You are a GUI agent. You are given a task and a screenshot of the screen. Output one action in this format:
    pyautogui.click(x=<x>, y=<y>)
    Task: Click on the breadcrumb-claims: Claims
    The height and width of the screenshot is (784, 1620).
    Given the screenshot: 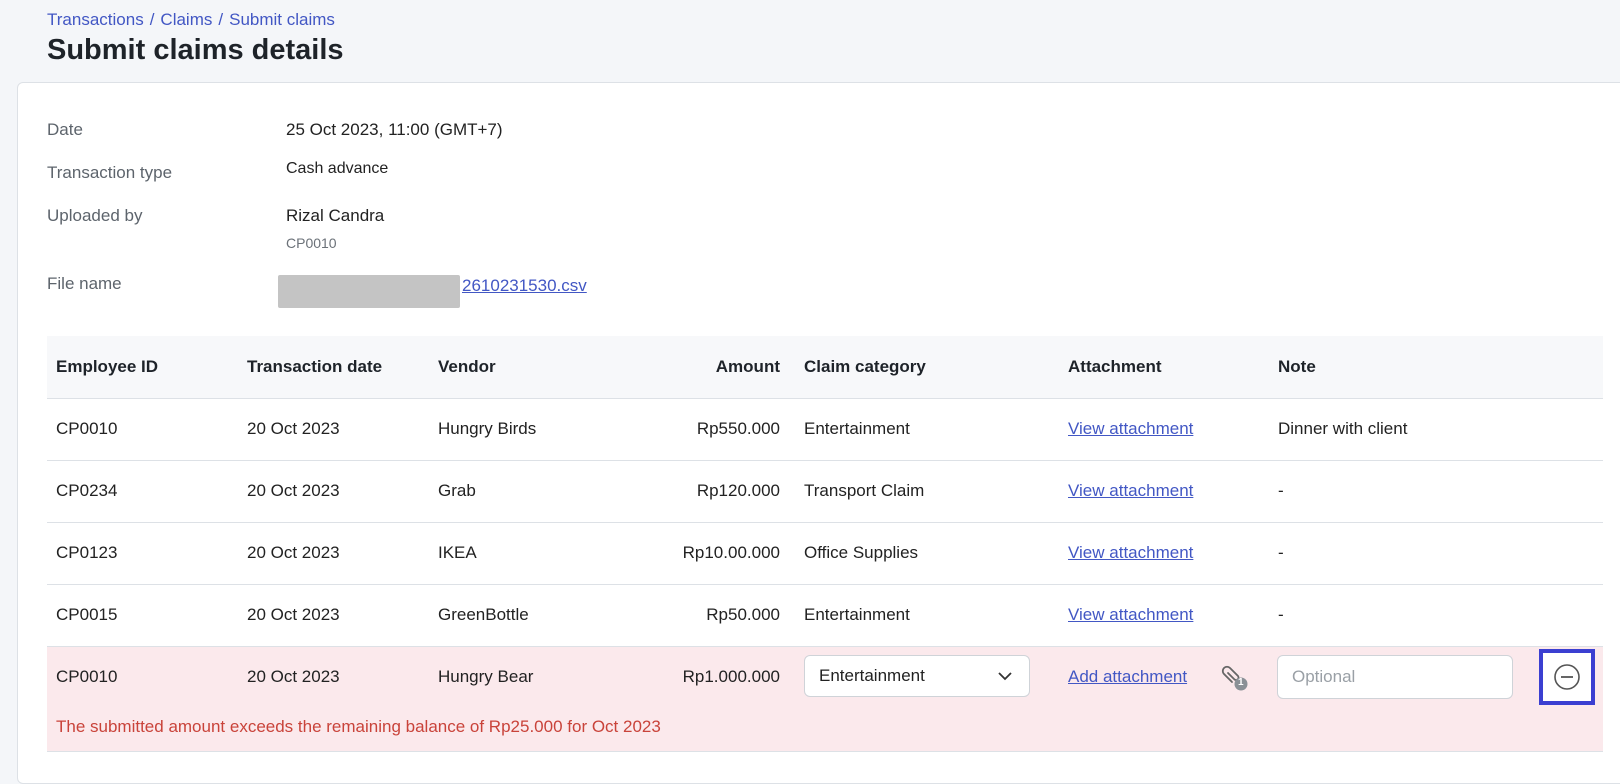 What is the action you would take?
    pyautogui.click(x=186, y=19)
    